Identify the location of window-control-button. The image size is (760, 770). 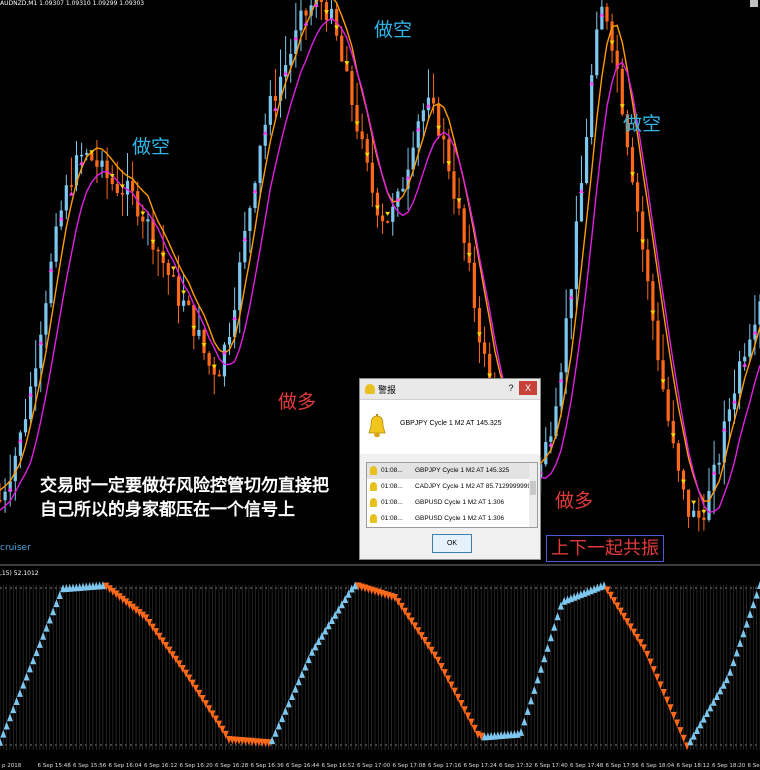
(754, 3).